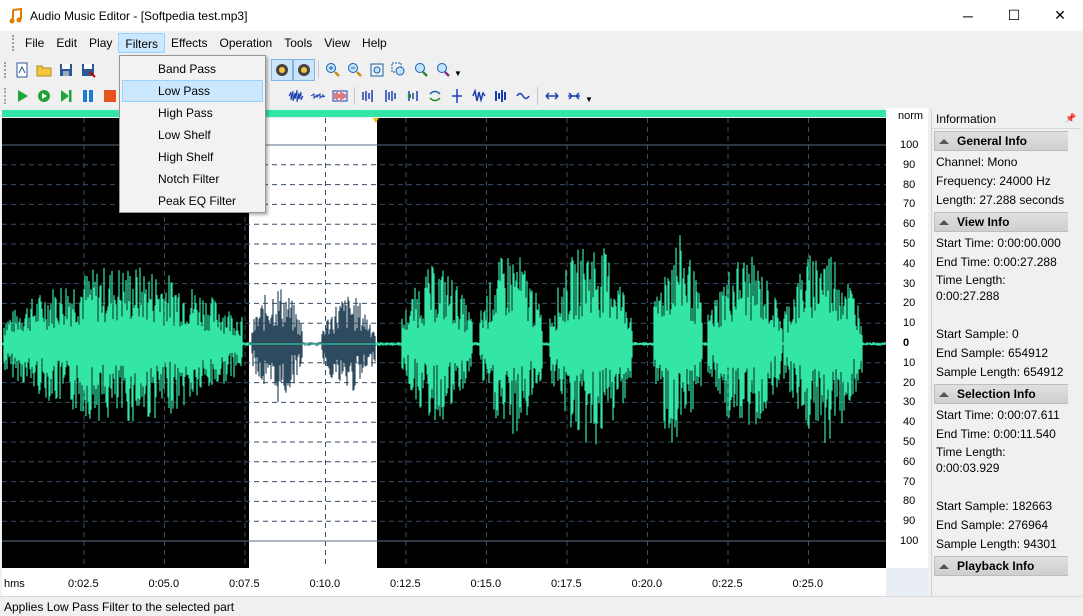 The width and height of the screenshot is (1083, 616). What do you see at coordinates (971, 452) in the screenshot?
I see `info-line: Time Length:` at bounding box center [971, 452].